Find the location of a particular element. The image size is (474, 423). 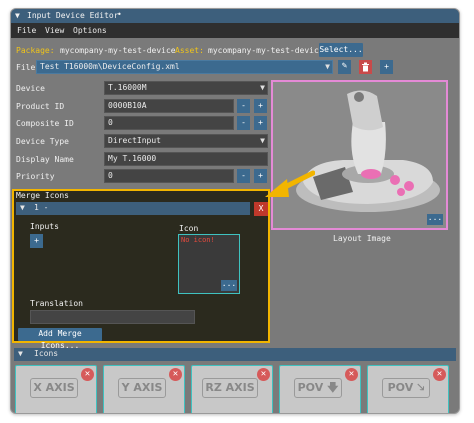

inputs-label: Inputs is located at coordinates (44, 226).